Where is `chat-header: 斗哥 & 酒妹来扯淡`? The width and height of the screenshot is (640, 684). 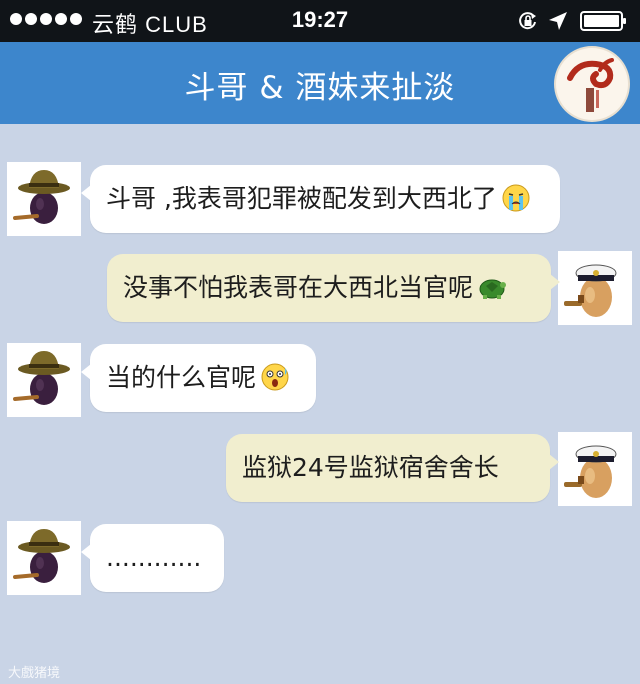 chat-header: 斗哥 & 酒妹来扯淡 is located at coordinates (320, 83).